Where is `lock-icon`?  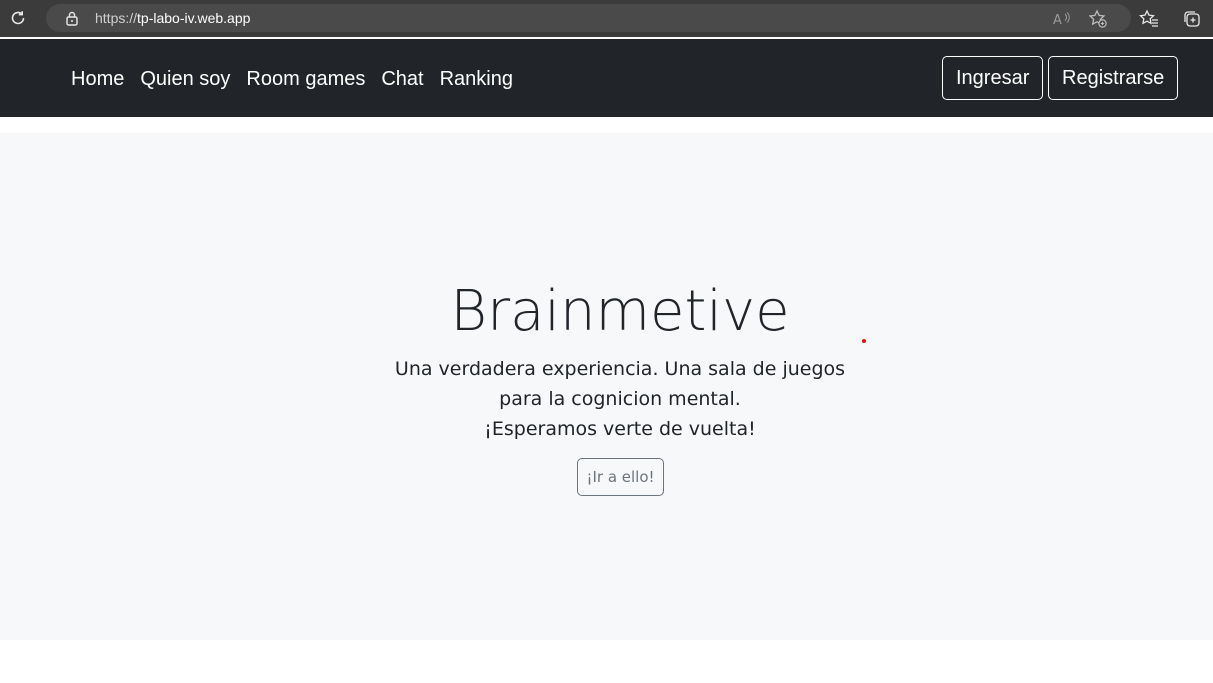
lock-icon is located at coordinates (72, 18).